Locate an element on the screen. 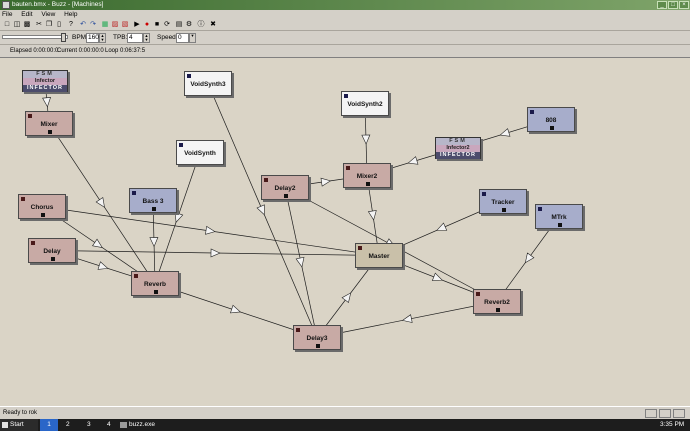 This screenshot has height=431, width=690. machine-voidsynth2: VoidSynth2 is located at coordinates (365, 103).